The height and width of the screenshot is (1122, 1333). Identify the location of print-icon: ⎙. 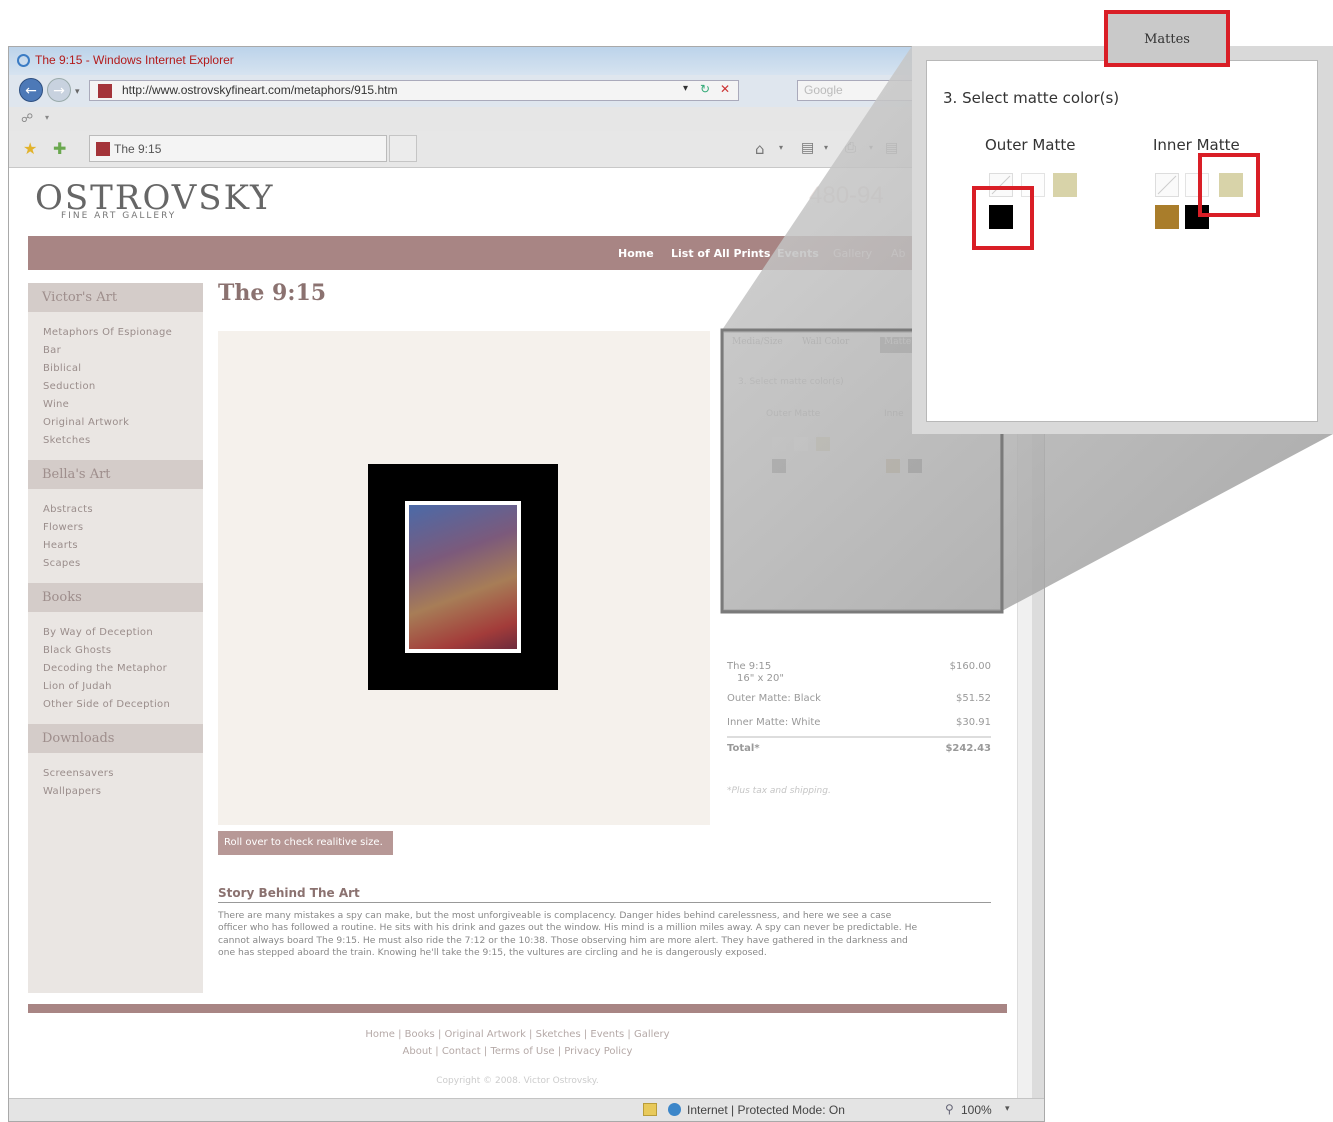
(850, 148).